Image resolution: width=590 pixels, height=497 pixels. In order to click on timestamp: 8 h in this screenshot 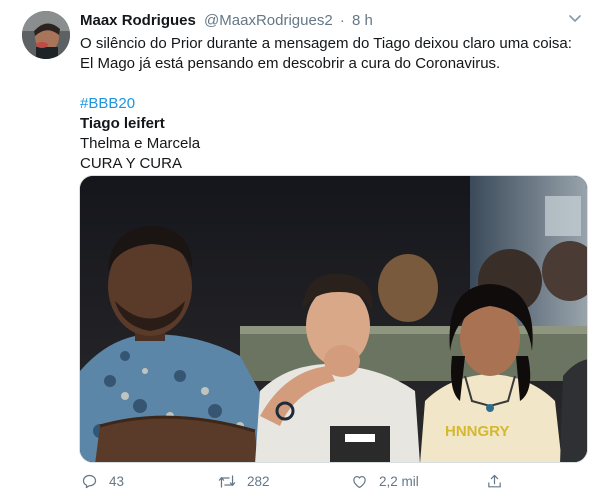, I will do `click(362, 20)`.